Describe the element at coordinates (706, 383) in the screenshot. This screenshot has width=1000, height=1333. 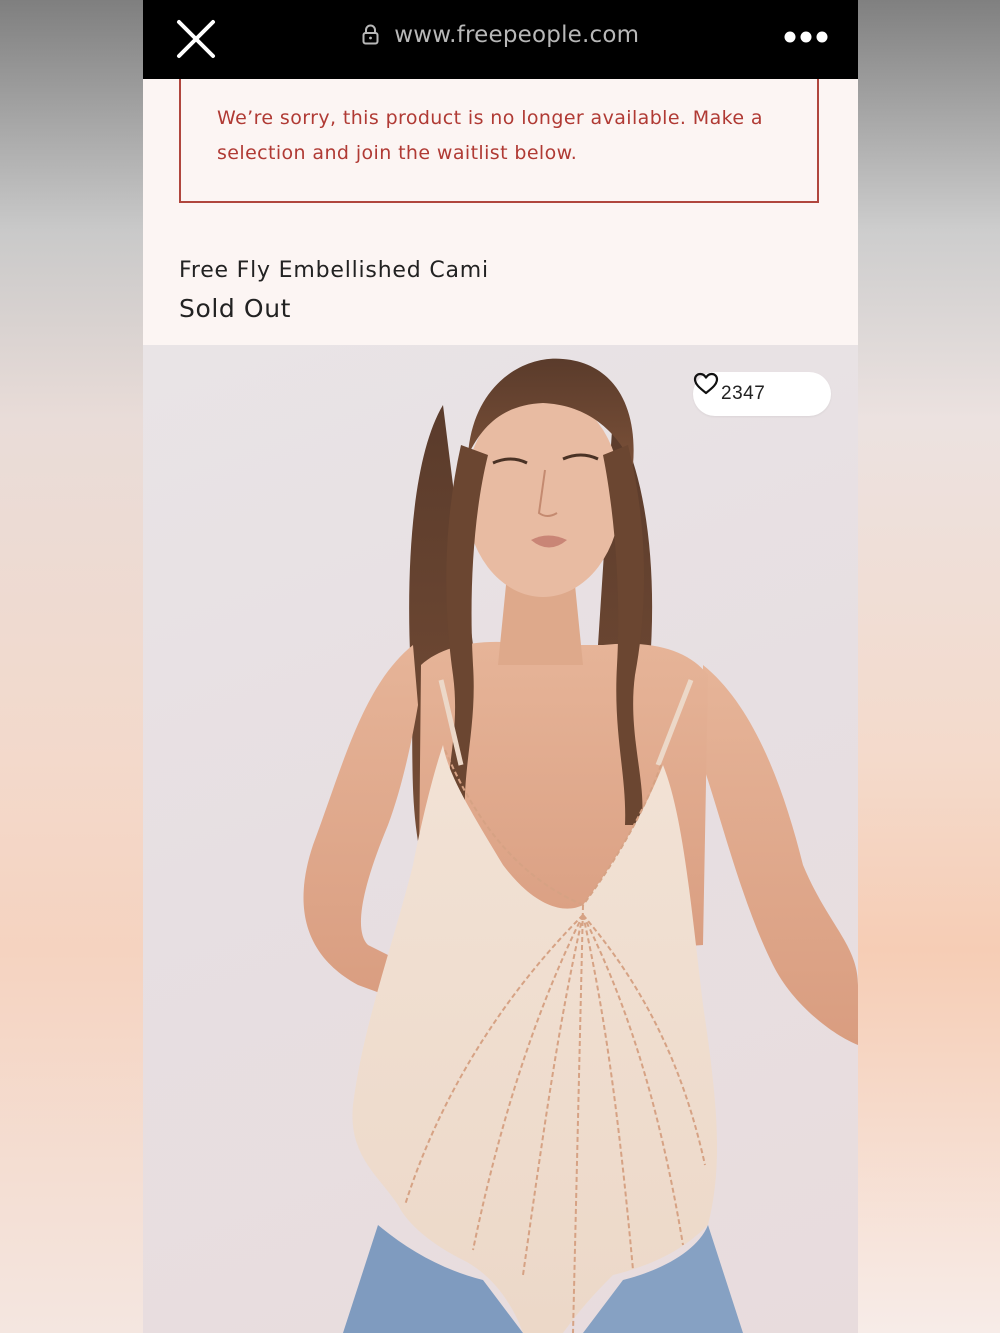
I see `heart-icon` at that location.